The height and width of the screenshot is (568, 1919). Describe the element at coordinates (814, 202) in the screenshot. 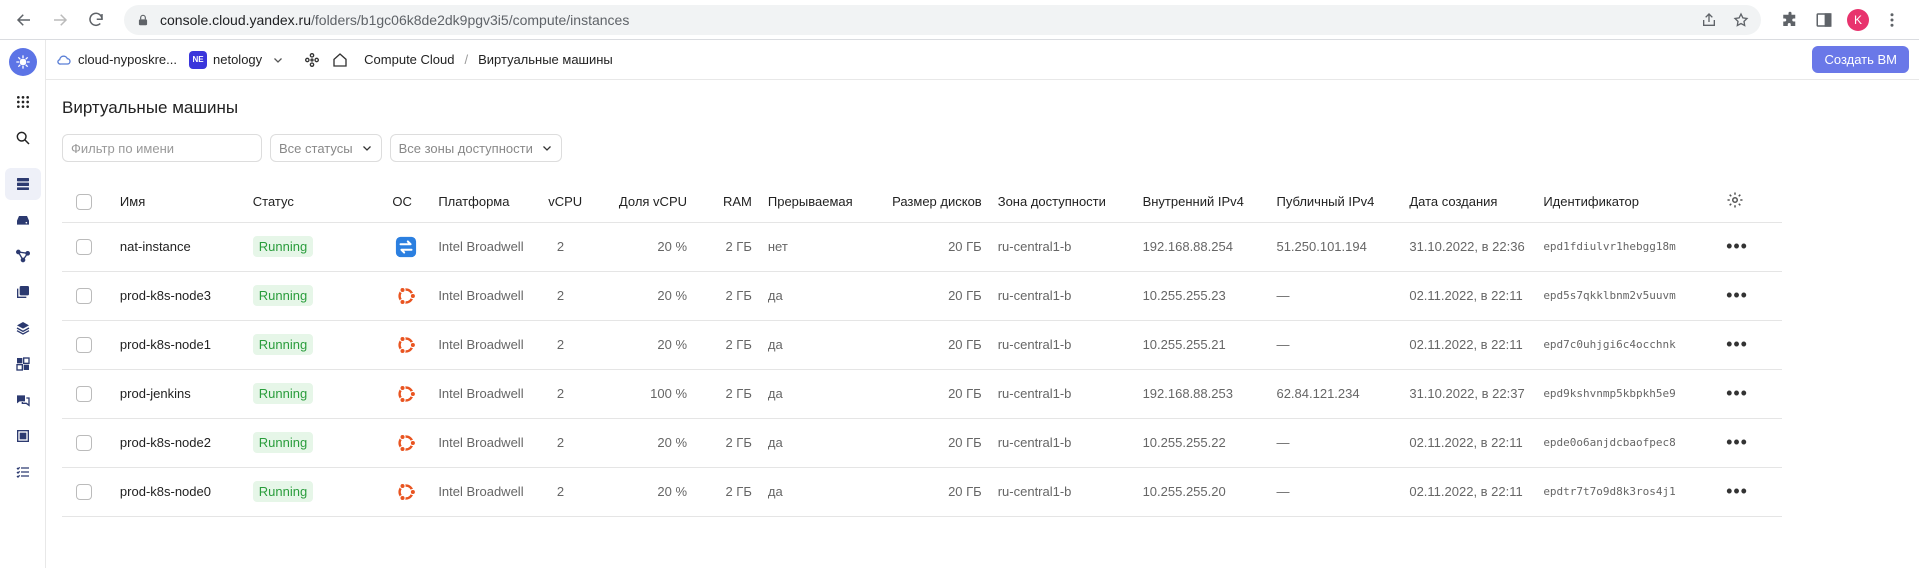

I see `col-preemptible: Прерываемая` at that location.